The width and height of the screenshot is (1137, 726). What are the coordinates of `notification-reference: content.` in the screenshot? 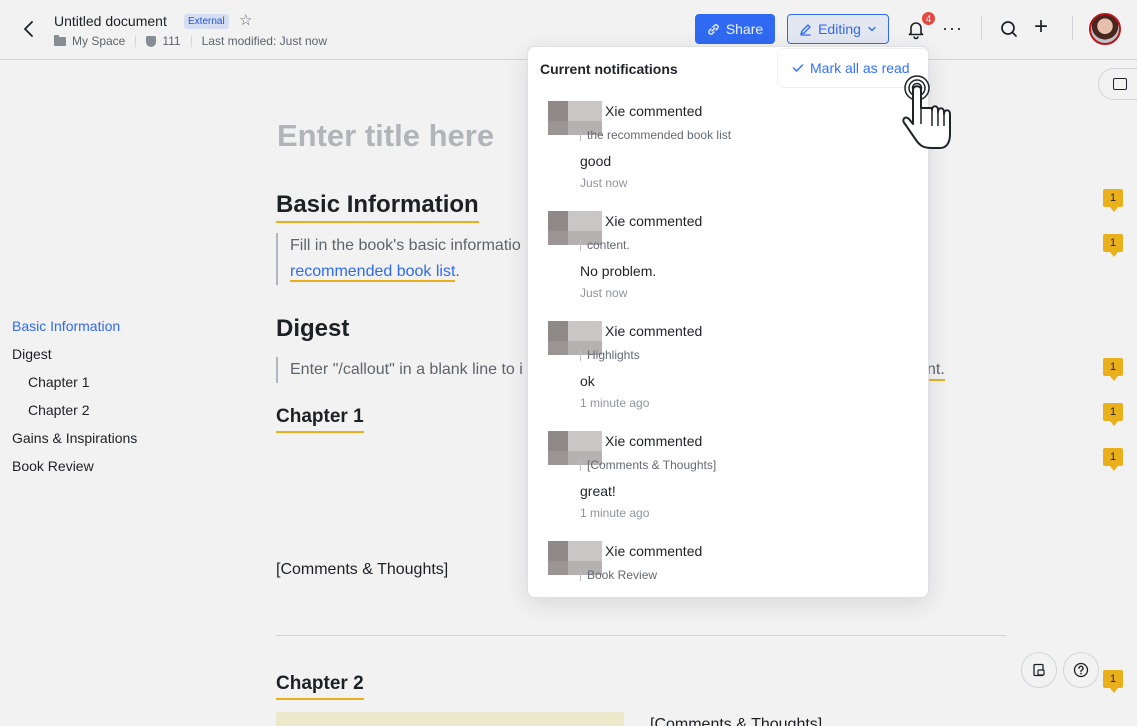 It's located at (605, 245).